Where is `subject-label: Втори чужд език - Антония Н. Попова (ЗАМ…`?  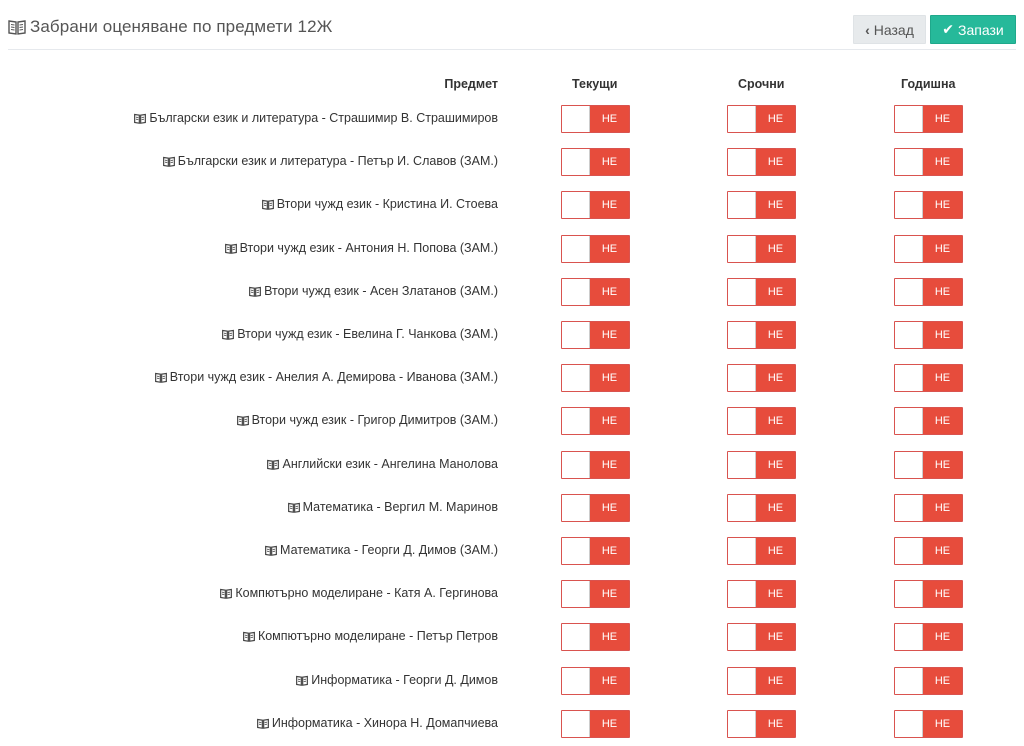
subject-label: Втори чужд език - Антония Н. Попова (ЗАМ… is located at coordinates (361, 248).